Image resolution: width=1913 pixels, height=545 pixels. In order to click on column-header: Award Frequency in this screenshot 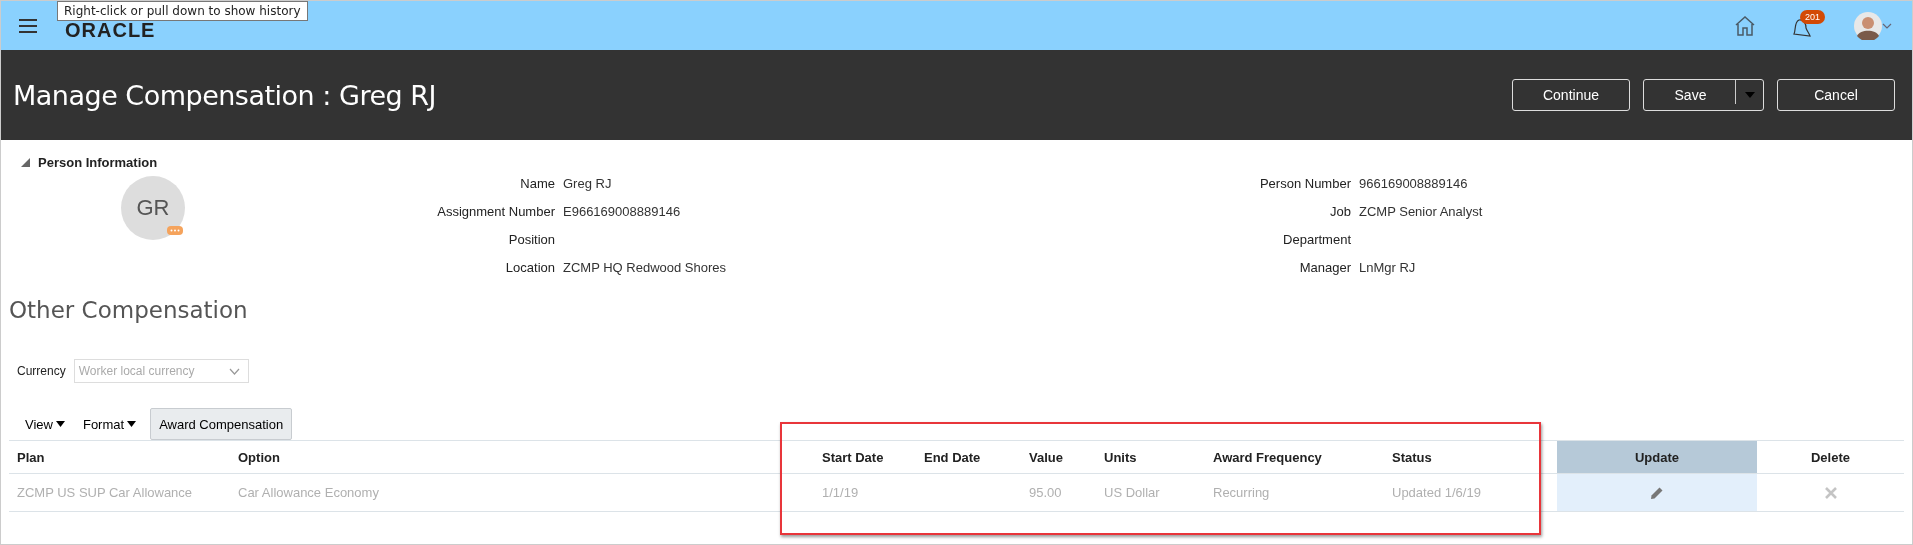, I will do `click(1294, 457)`.